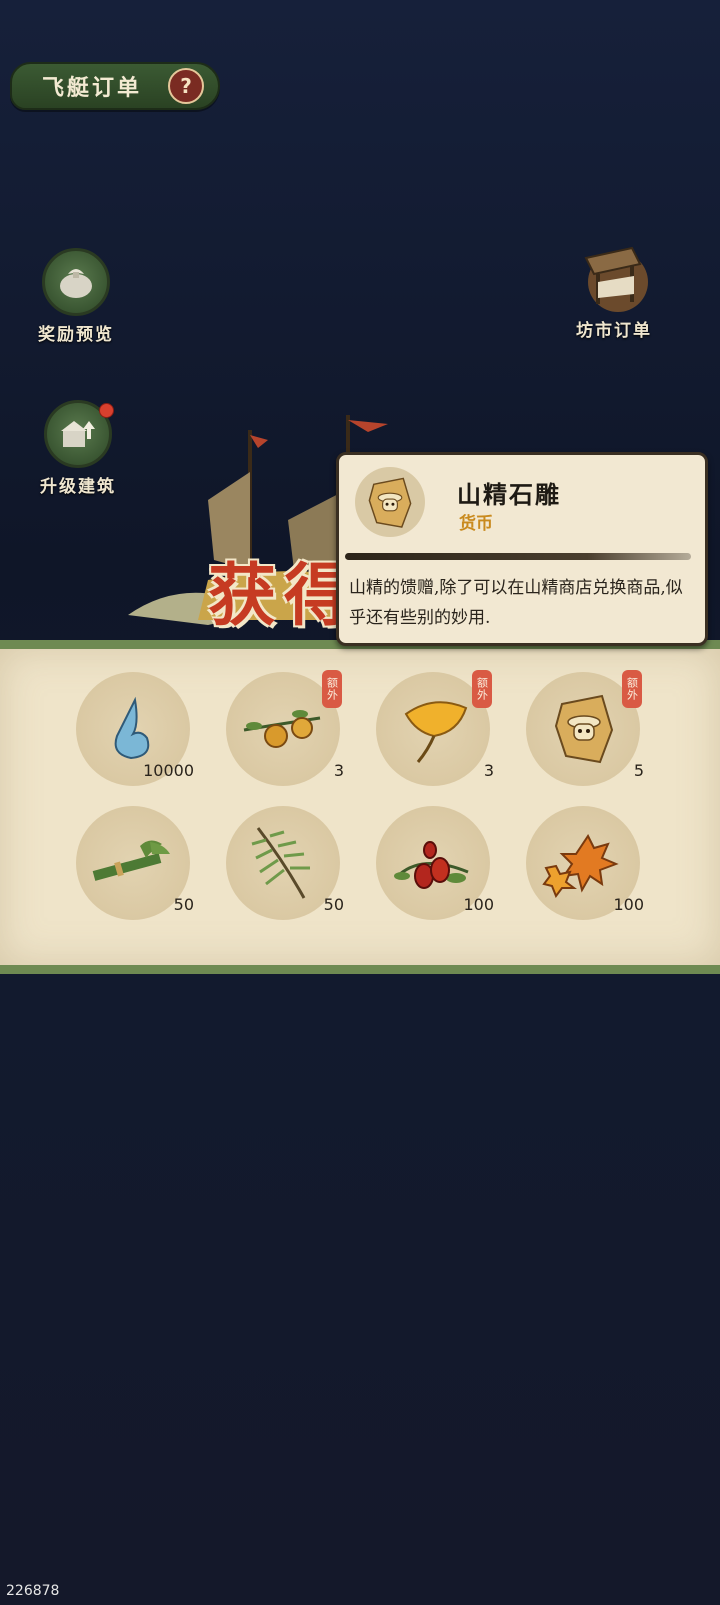 The width and height of the screenshot is (720, 1605). Describe the element at coordinates (106, 410) in the screenshot. I see `notification-dot` at that location.